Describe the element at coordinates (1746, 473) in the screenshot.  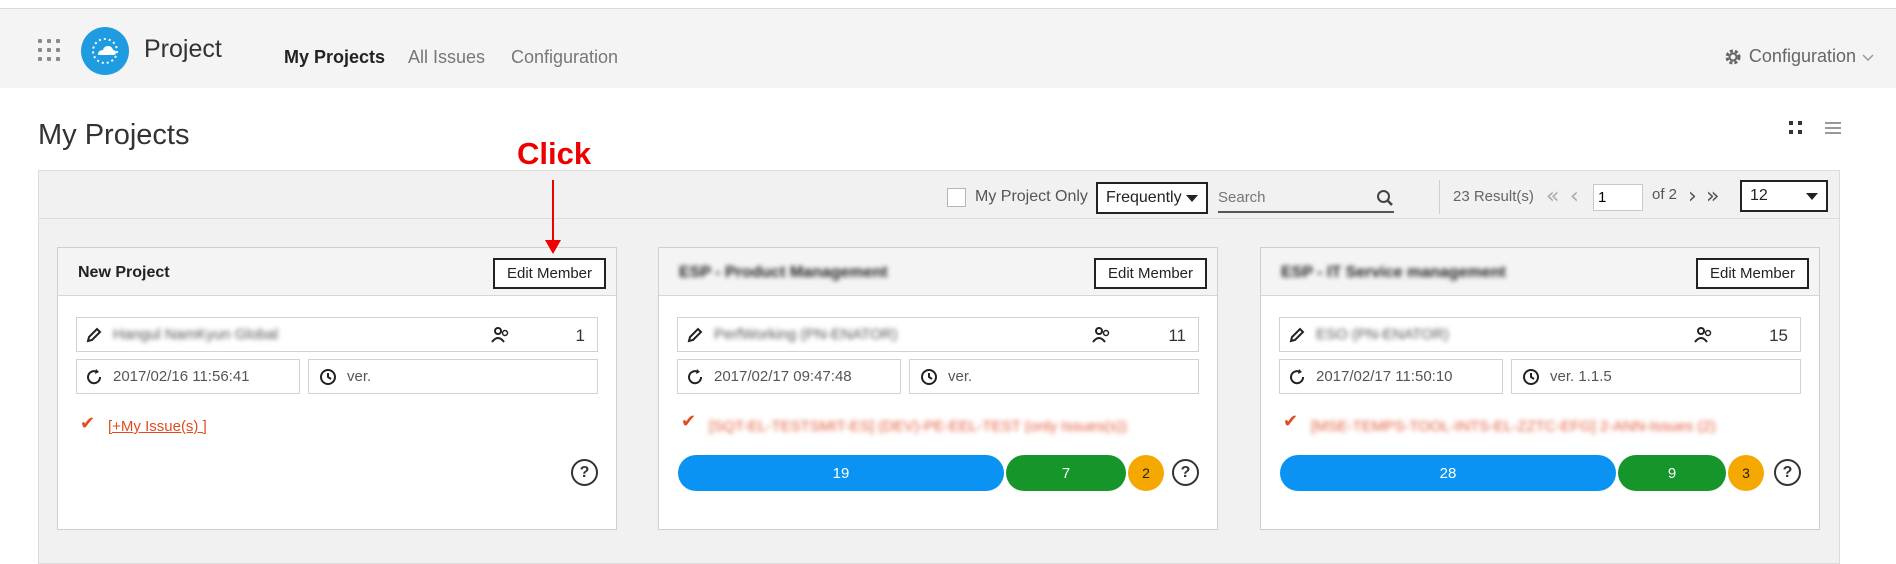
I see `issue-count-orange: 3` at that location.